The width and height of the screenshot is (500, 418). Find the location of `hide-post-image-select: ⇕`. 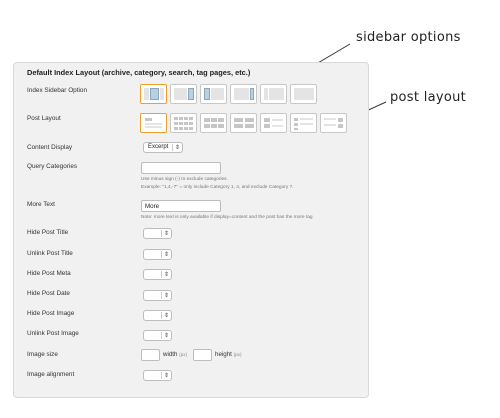

hide-post-image-select: ⇕ is located at coordinates (157, 315).